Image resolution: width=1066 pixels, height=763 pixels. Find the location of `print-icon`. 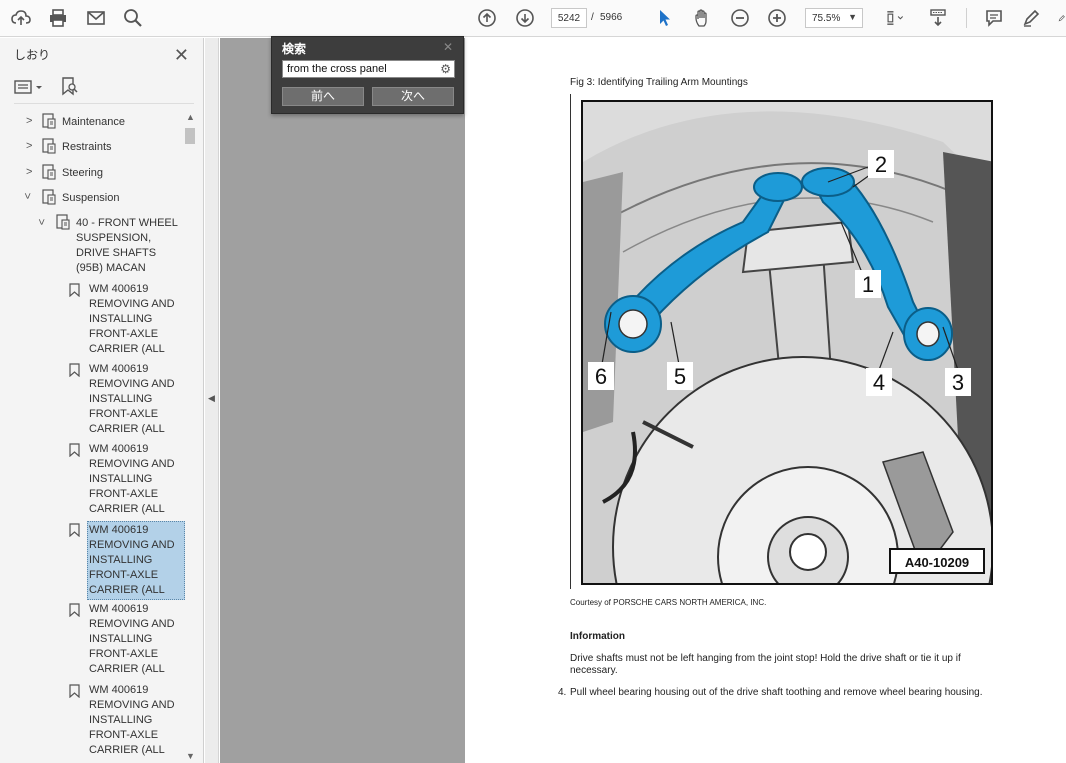

print-icon is located at coordinates (58, 18).